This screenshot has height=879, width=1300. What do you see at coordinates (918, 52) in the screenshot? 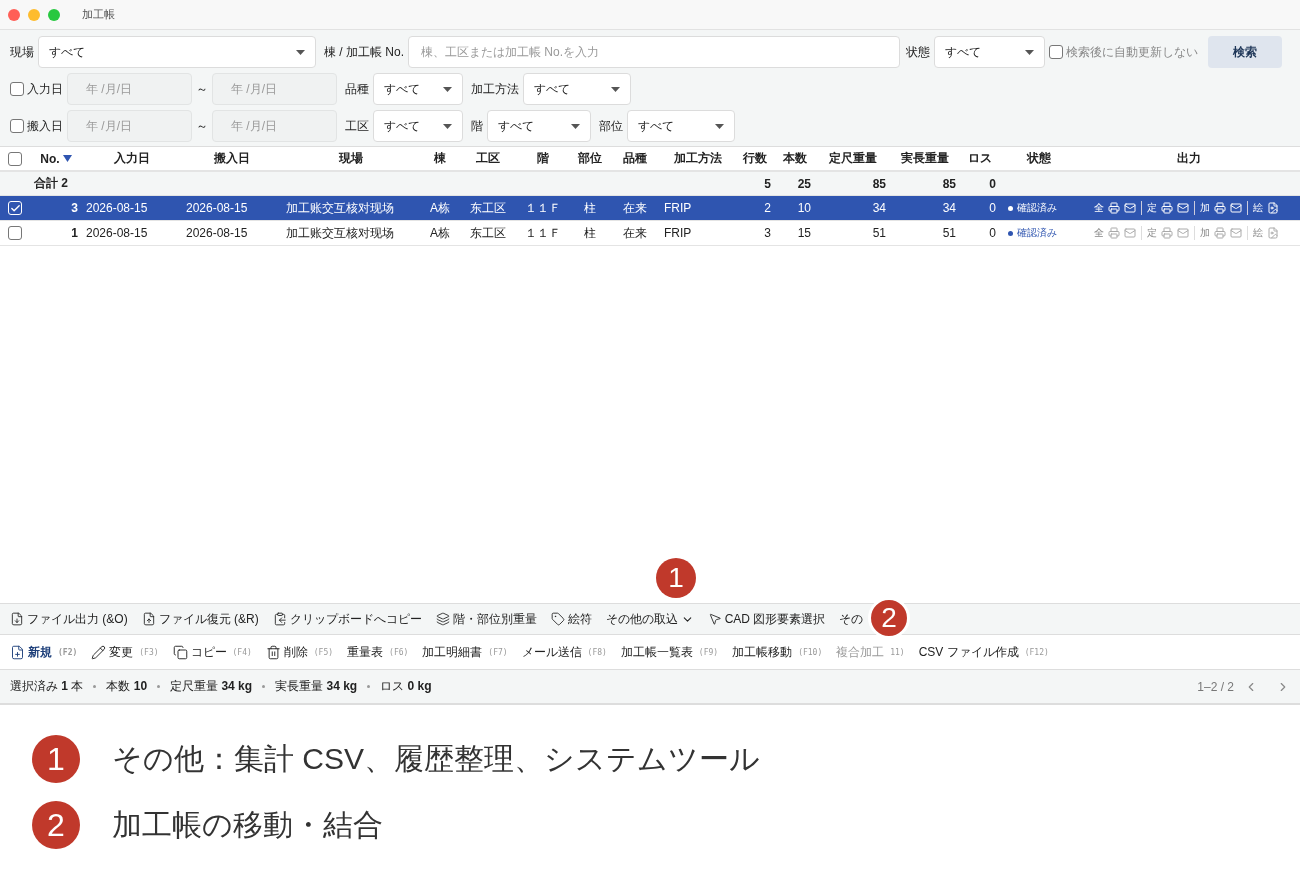
I see `filter-label: 状態` at bounding box center [918, 52].